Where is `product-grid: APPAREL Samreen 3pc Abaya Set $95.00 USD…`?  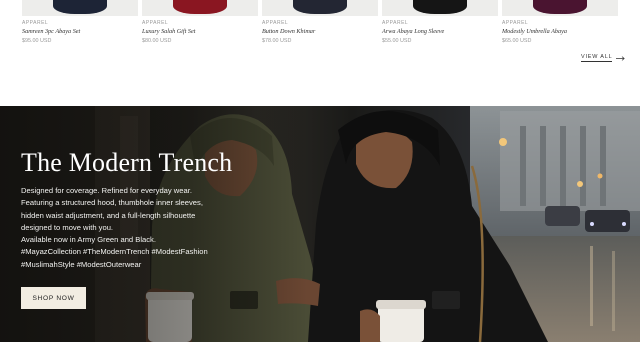 product-grid: APPAREL Samreen 3pc Abaya Set $95.00 USD… is located at coordinates (320, 26).